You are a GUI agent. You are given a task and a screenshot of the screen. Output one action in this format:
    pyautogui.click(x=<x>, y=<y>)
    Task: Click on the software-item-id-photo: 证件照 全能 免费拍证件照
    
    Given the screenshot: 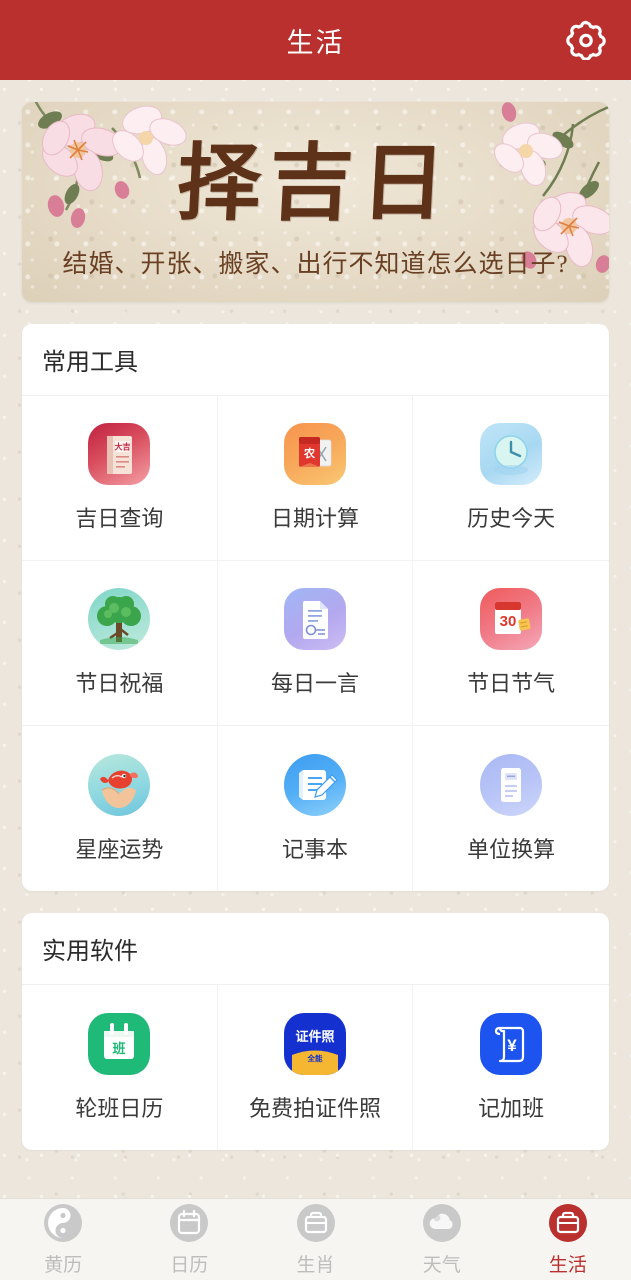 What is the action you would take?
    pyautogui.click(x=316, y=1067)
    